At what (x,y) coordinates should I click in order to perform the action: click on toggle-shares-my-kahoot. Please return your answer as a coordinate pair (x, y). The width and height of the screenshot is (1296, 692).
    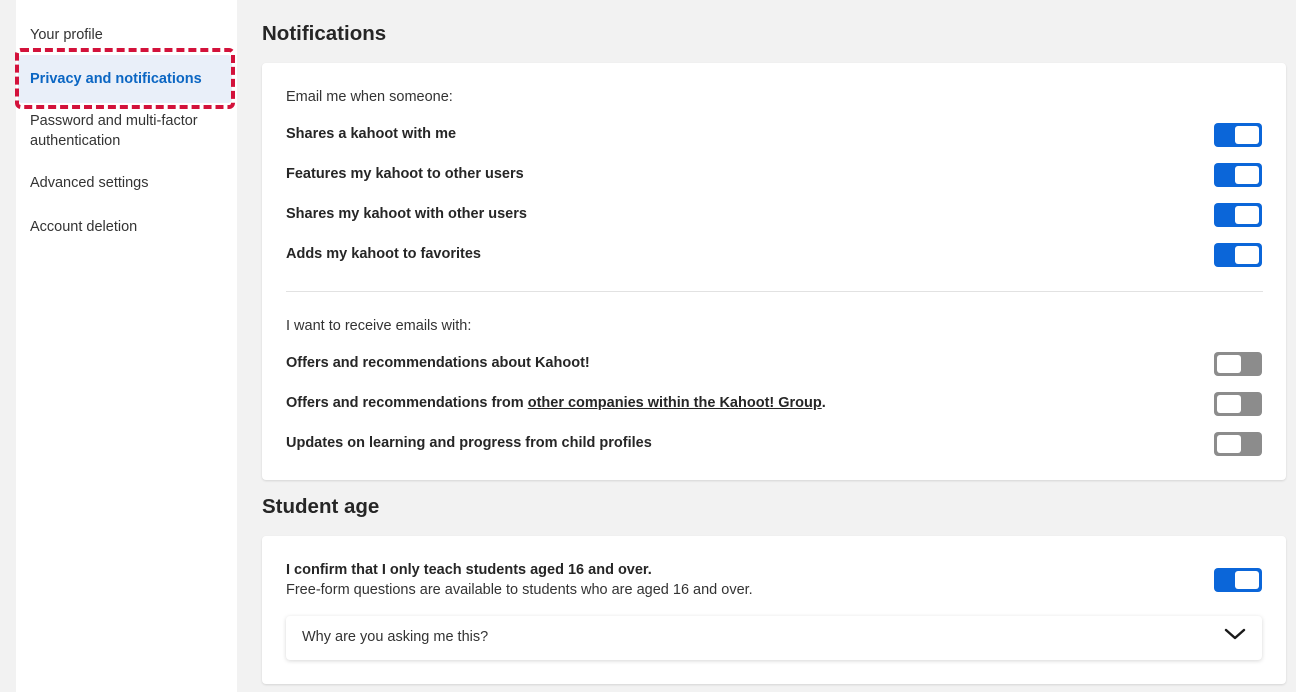
    Looking at the image, I should click on (1238, 215).